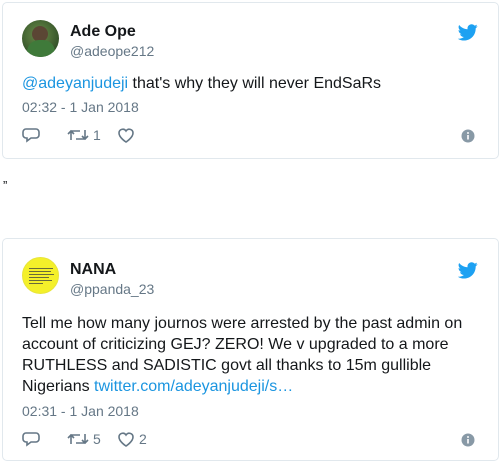 The height and width of the screenshot is (465, 501). I want to click on user-handle: @adeope212, so click(112, 51).